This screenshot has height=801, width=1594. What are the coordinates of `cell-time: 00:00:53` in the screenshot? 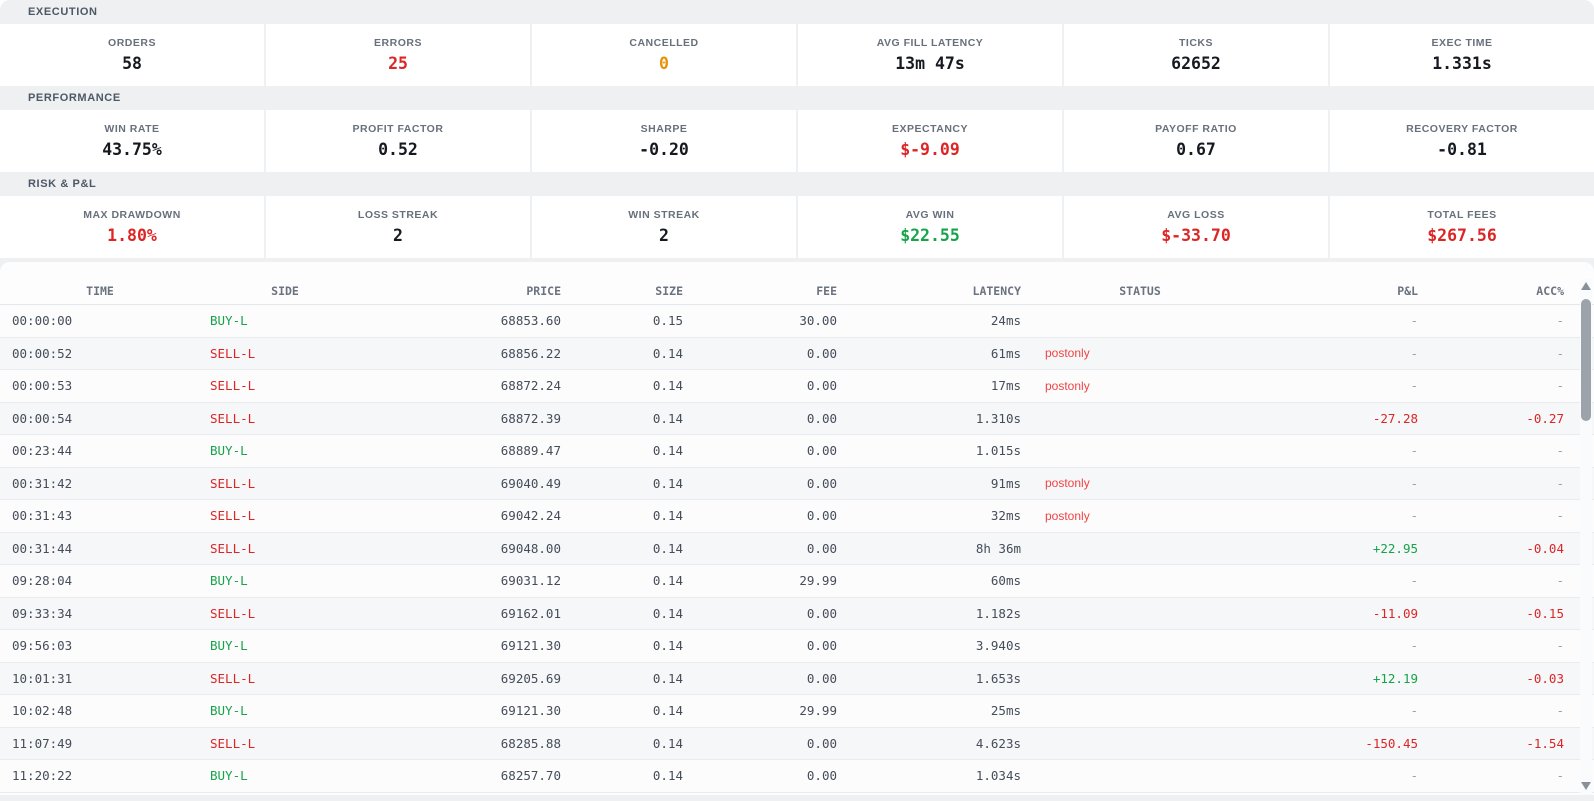 It's located at (42, 386).